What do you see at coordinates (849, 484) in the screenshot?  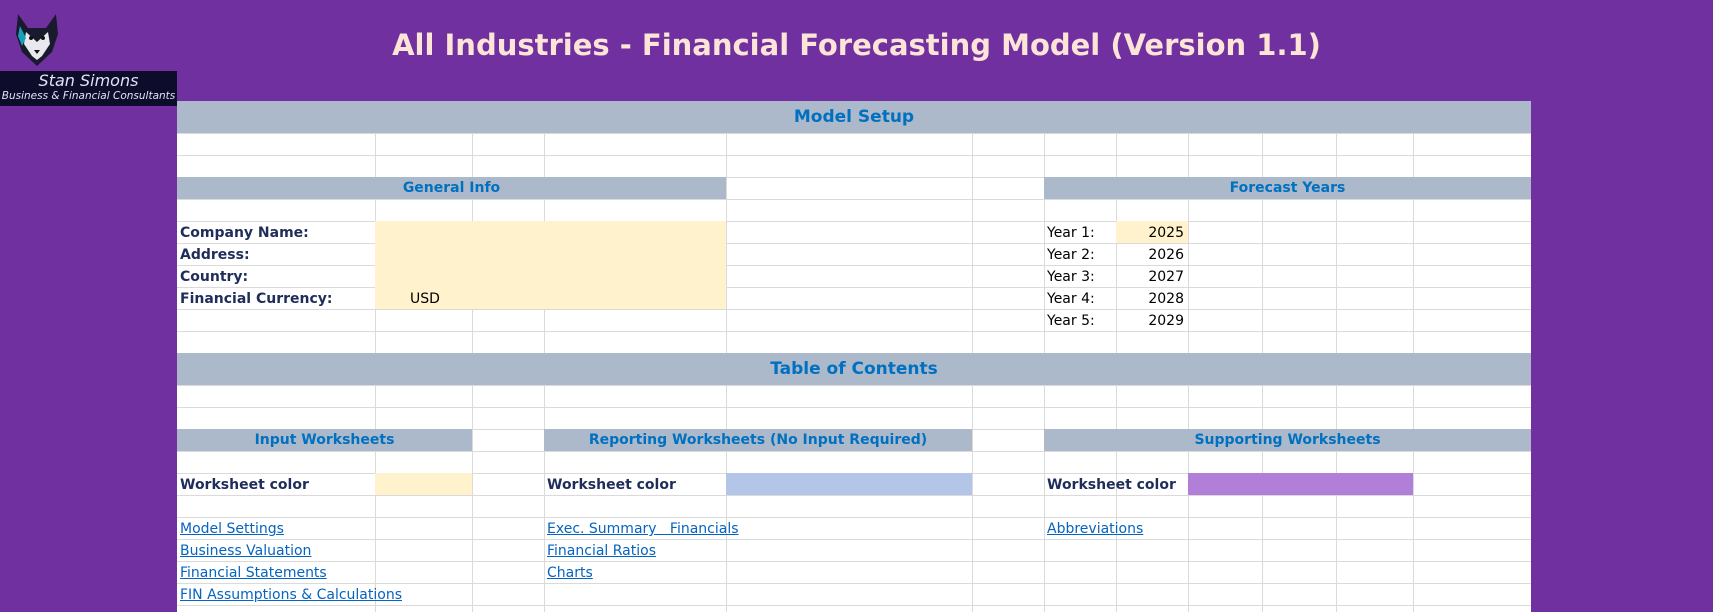 I see `reporting-color-swatch` at bounding box center [849, 484].